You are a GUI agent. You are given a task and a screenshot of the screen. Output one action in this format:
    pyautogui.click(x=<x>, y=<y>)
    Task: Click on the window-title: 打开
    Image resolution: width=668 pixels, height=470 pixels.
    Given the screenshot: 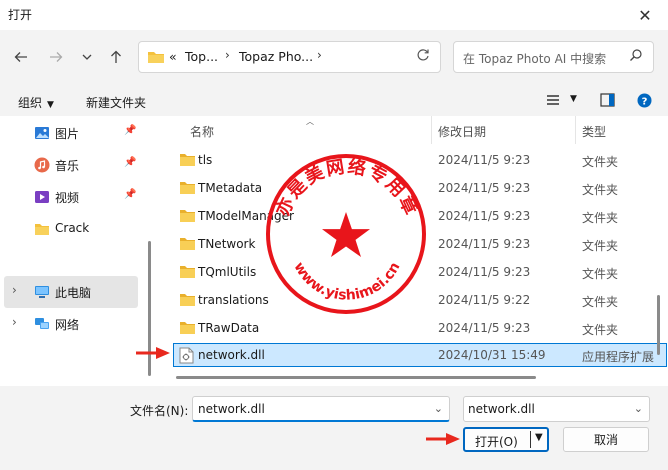 What is the action you would take?
    pyautogui.click(x=20, y=15)
    